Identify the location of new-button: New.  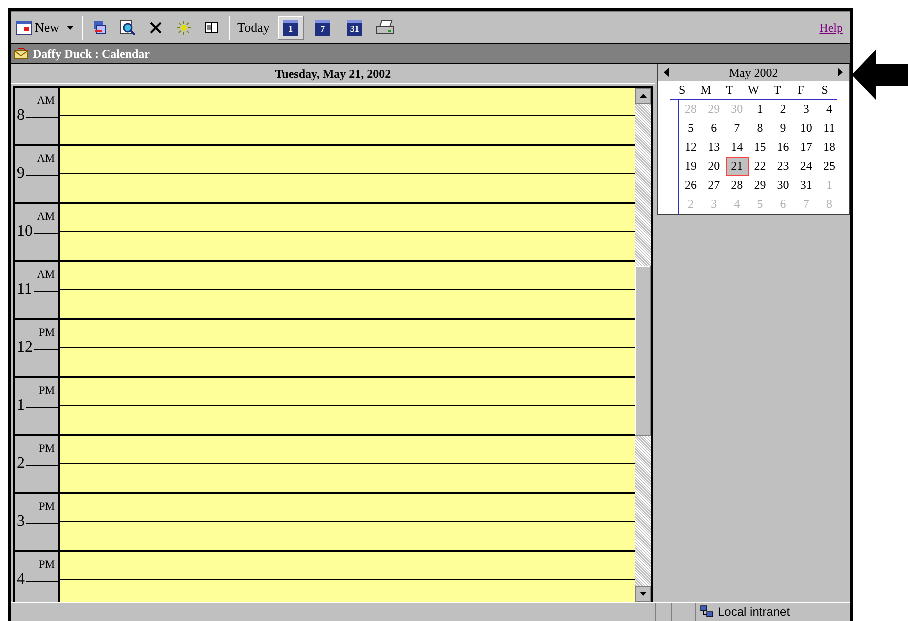
(45, 28).